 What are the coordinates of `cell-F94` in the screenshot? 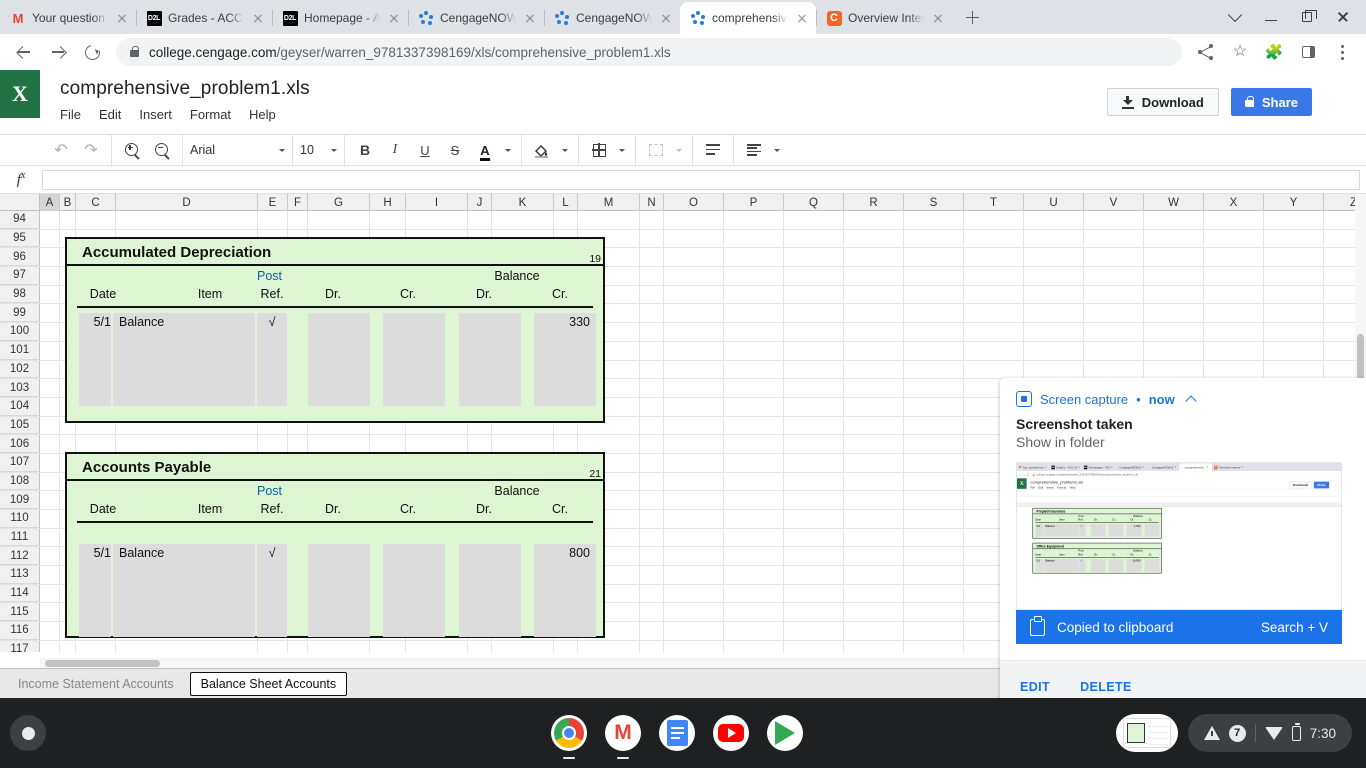 It's located at (298, 220).